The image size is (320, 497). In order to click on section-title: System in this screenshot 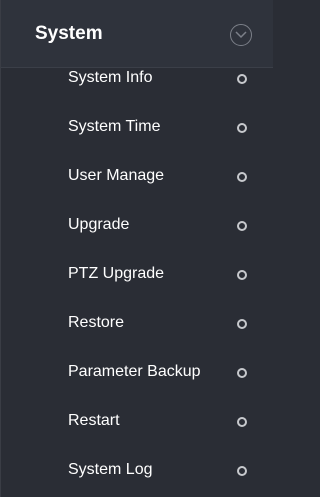, I will do `click(69, 33)`.